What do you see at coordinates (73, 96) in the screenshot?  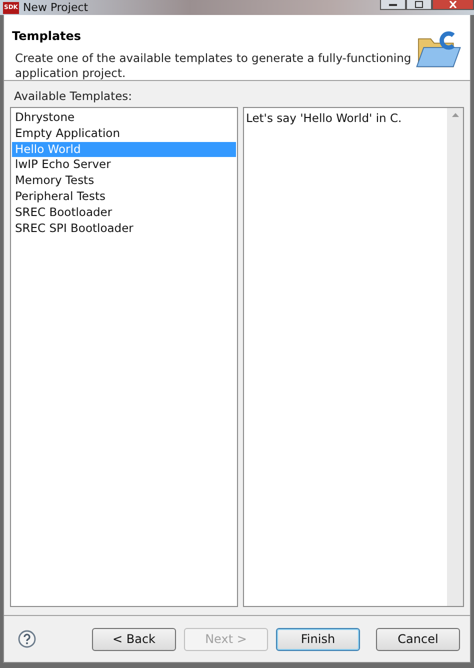 I see `templates-label: Available Templates:` at bounding box center [73, 96].